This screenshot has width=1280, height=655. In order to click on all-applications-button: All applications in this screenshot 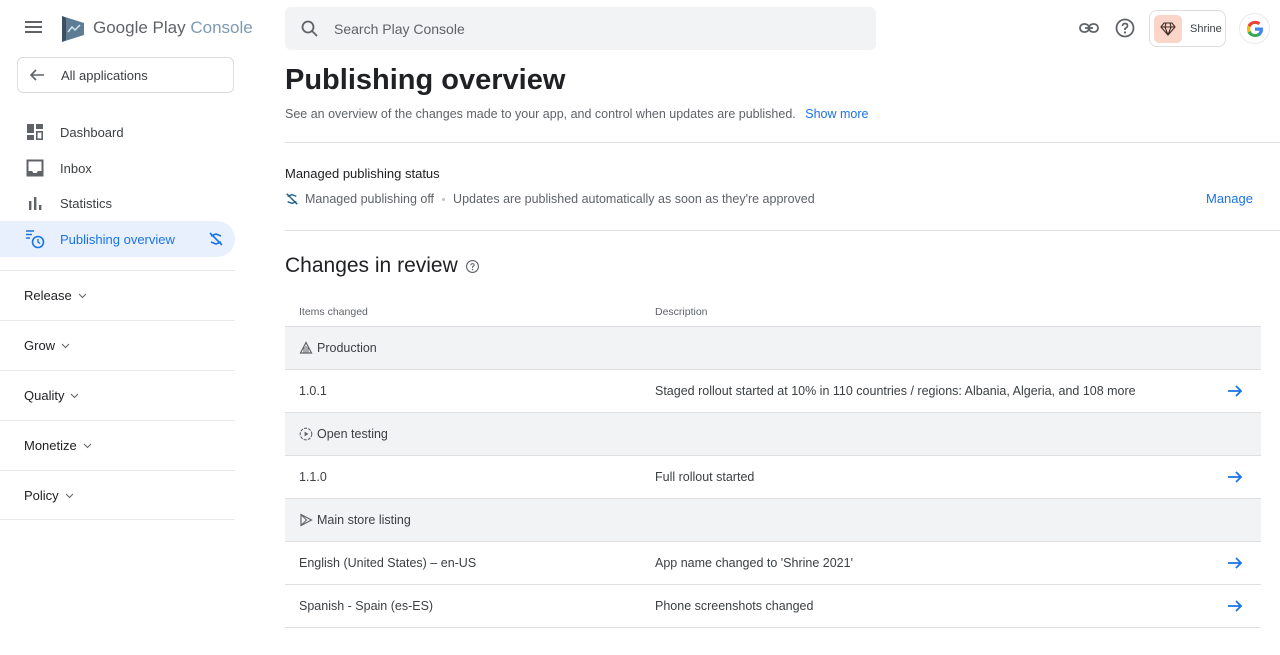, I will do `click(125, 75)`.